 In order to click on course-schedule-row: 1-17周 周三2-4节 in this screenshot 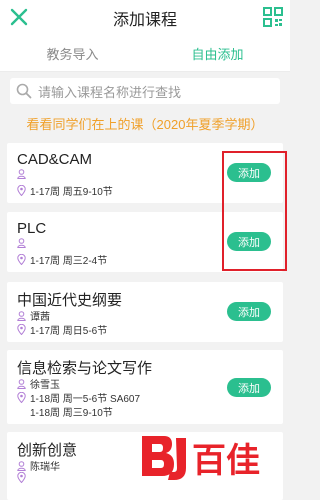, I will do `click(62, 259)`.